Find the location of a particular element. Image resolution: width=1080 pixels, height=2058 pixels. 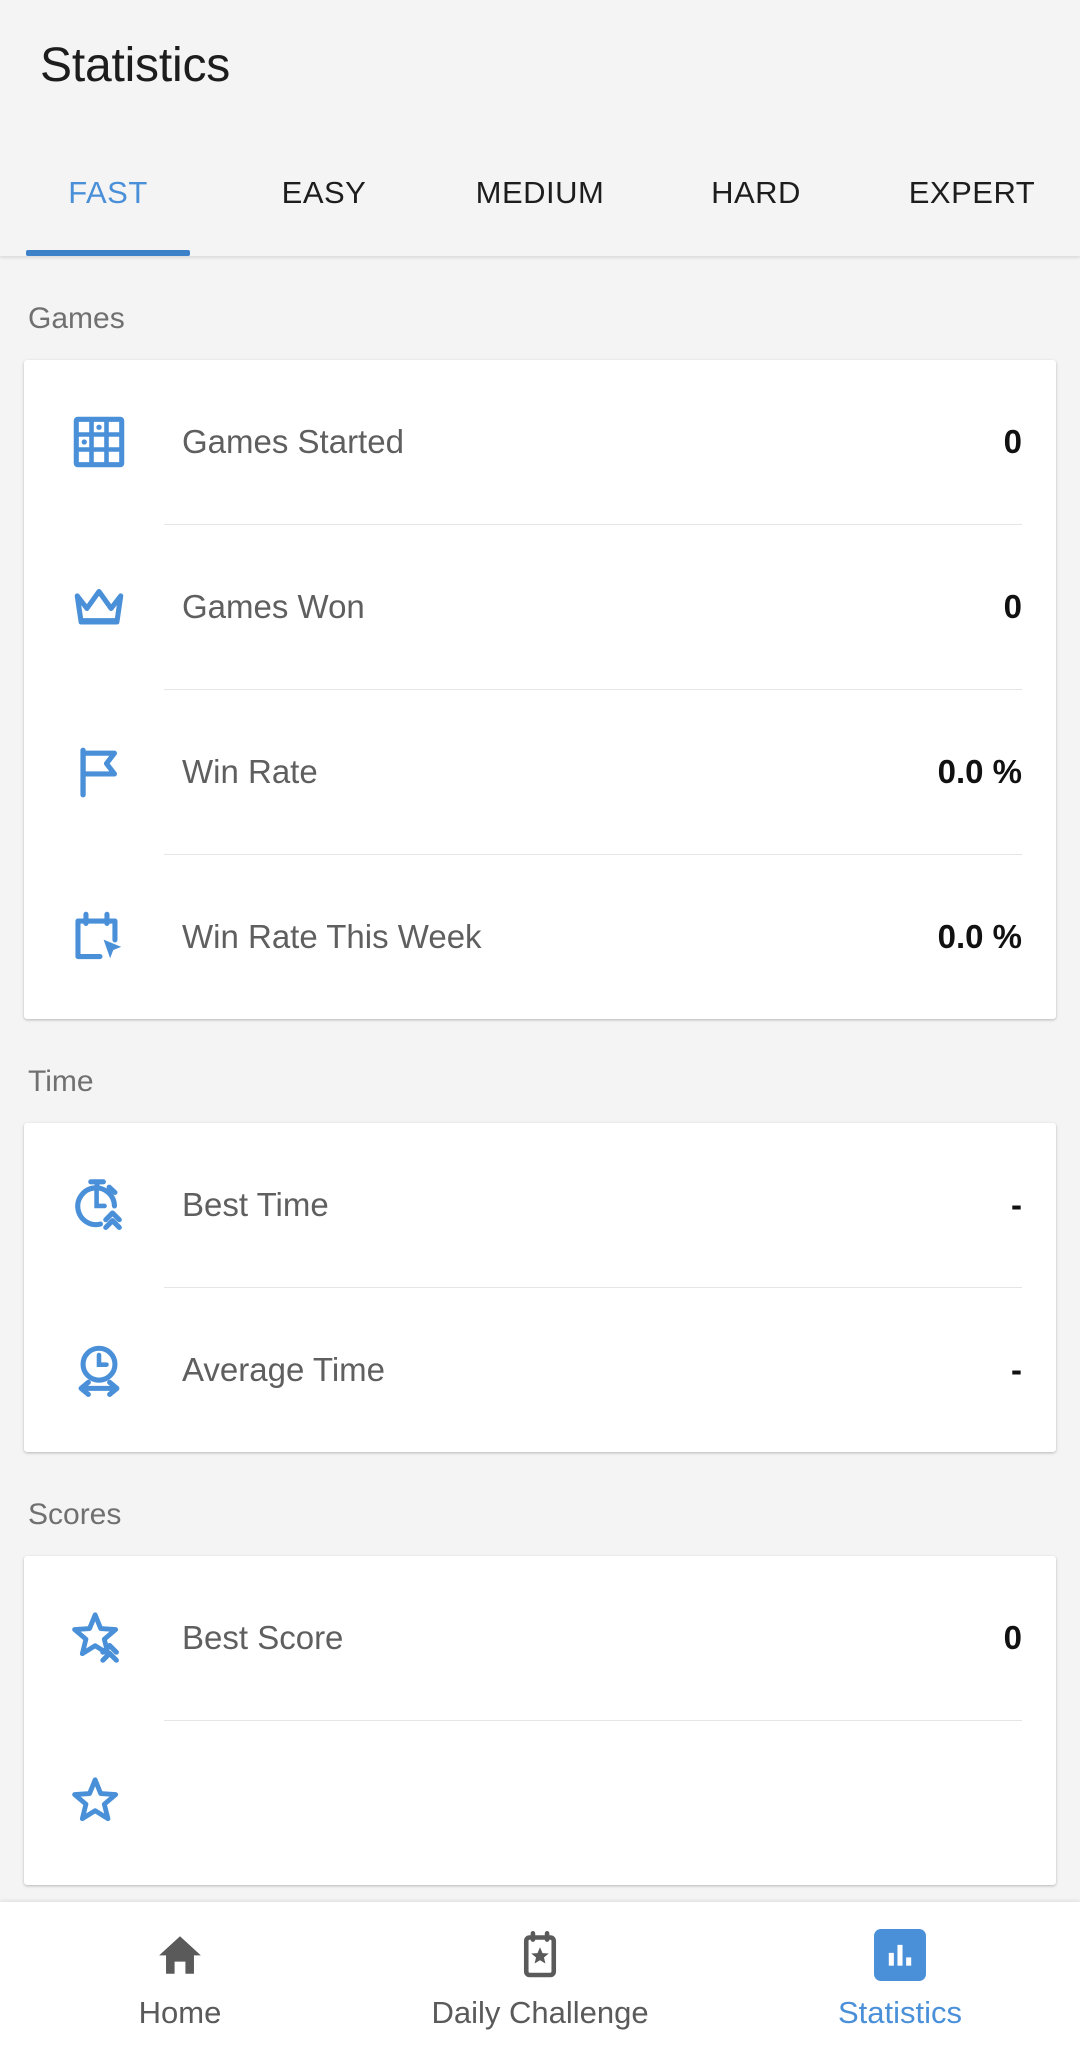

stat-row-games-won: Games Won 0 is located at coordinates (540, 607).